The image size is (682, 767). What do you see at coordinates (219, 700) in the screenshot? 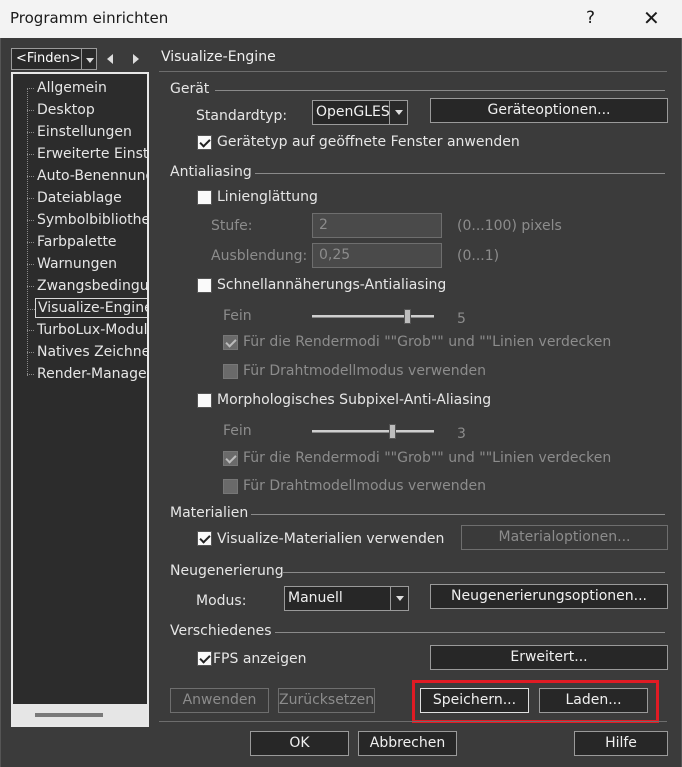
I see `apply-button: Anwenden` at bounding box center [219, 700].